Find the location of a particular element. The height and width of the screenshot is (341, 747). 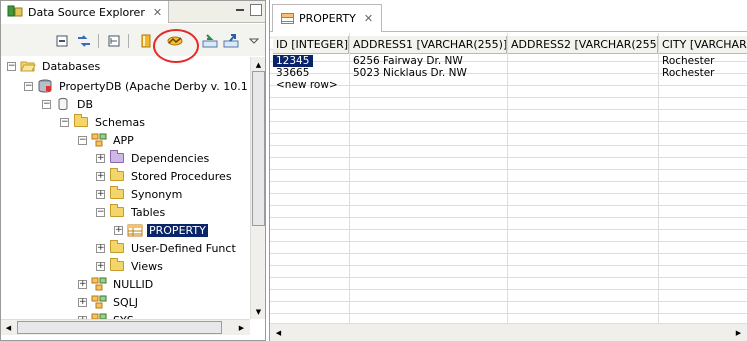

tree-item-label: DB is located at coordinates (85, 104).